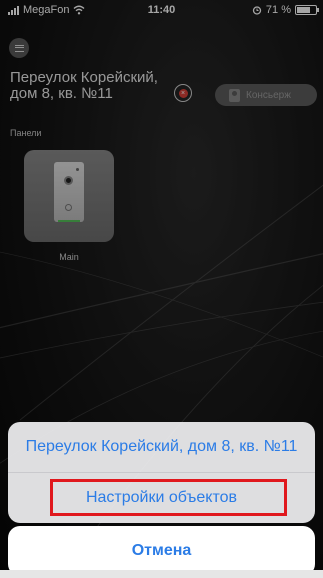 This screenshot has height=578, width=323. I want to click on bottom-strip, so click(161, 574).